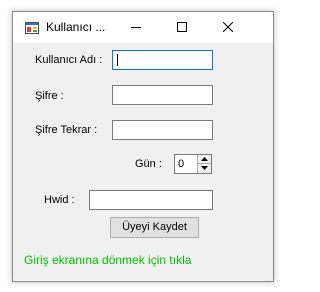 The image size is (320, 292). Describe the element at coordinates (162, 60) in the screenshot. I see `username-input` at that location.